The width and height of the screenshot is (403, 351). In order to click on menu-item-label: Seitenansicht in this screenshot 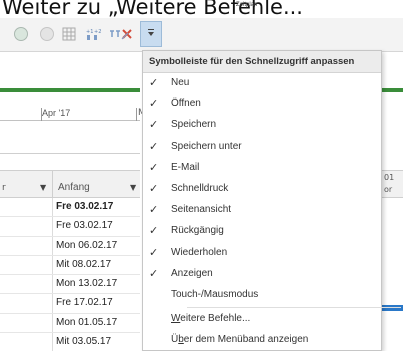, I will do `click(201, 210)`.